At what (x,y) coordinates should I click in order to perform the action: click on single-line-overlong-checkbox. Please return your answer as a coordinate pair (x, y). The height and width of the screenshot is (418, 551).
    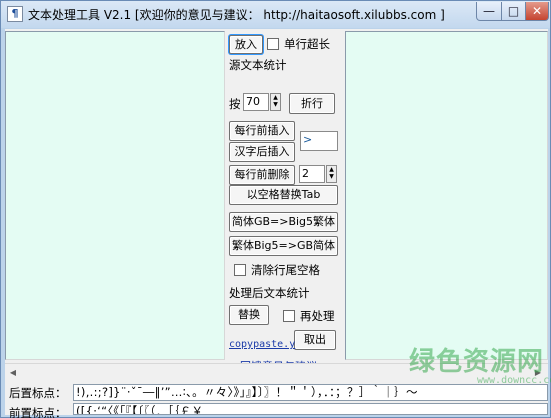
    Looking at the image, I should click on (273, 44).